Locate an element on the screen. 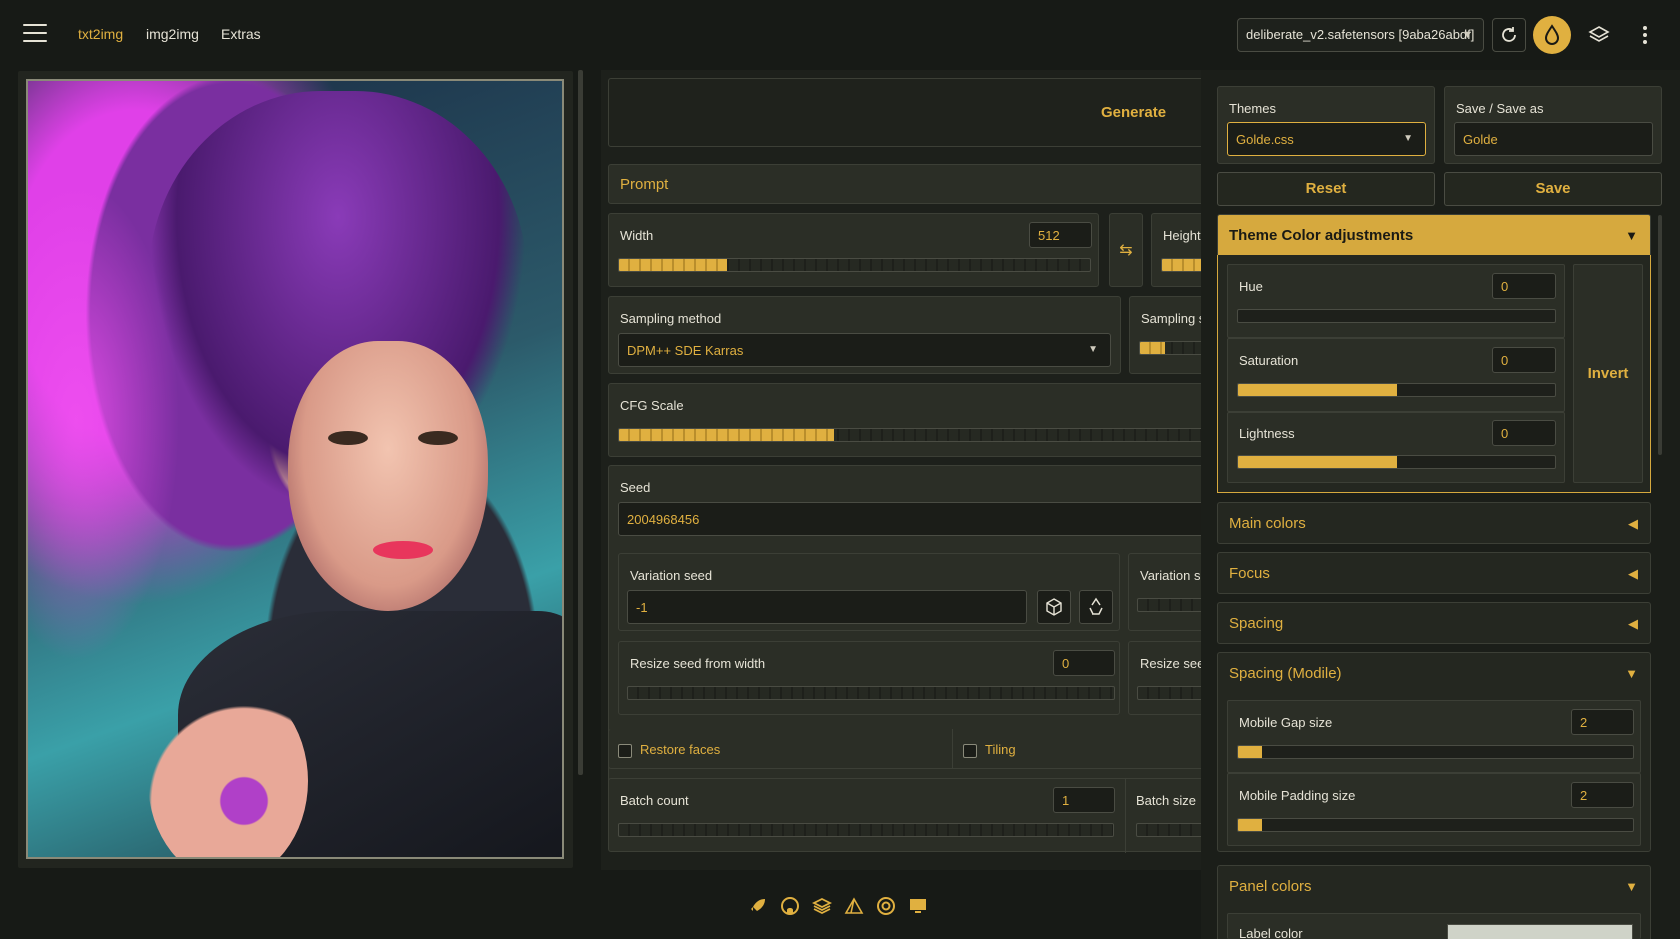 The image size is (1680, 939). footer-links is located at coordinates (838, 906).